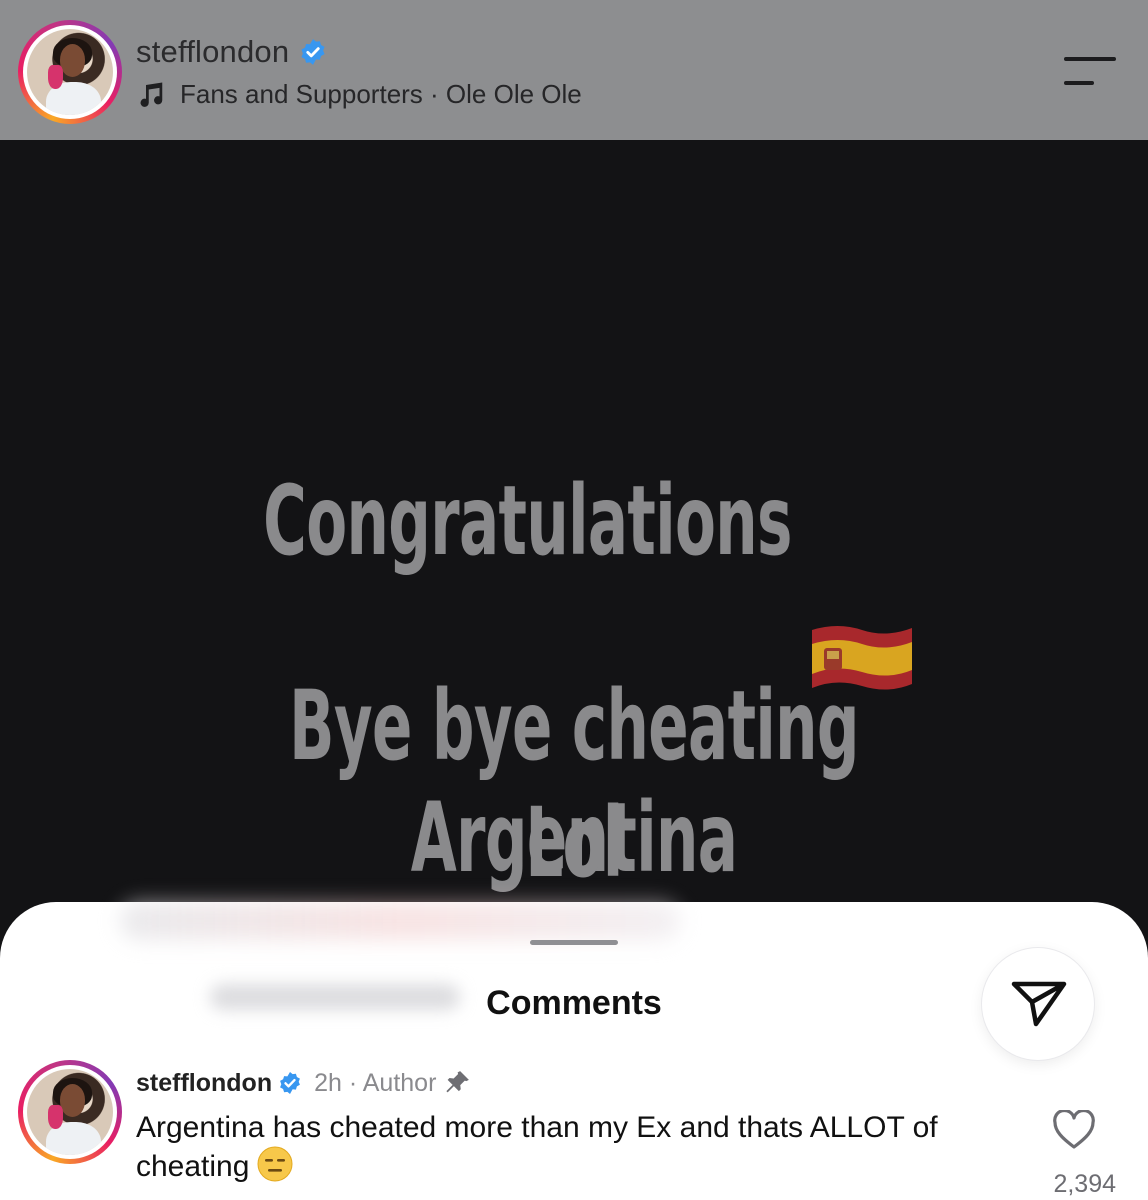 The image size is (1148, 1200). I want to click on post-text-line-1: Congratulations, so click(527, 521).